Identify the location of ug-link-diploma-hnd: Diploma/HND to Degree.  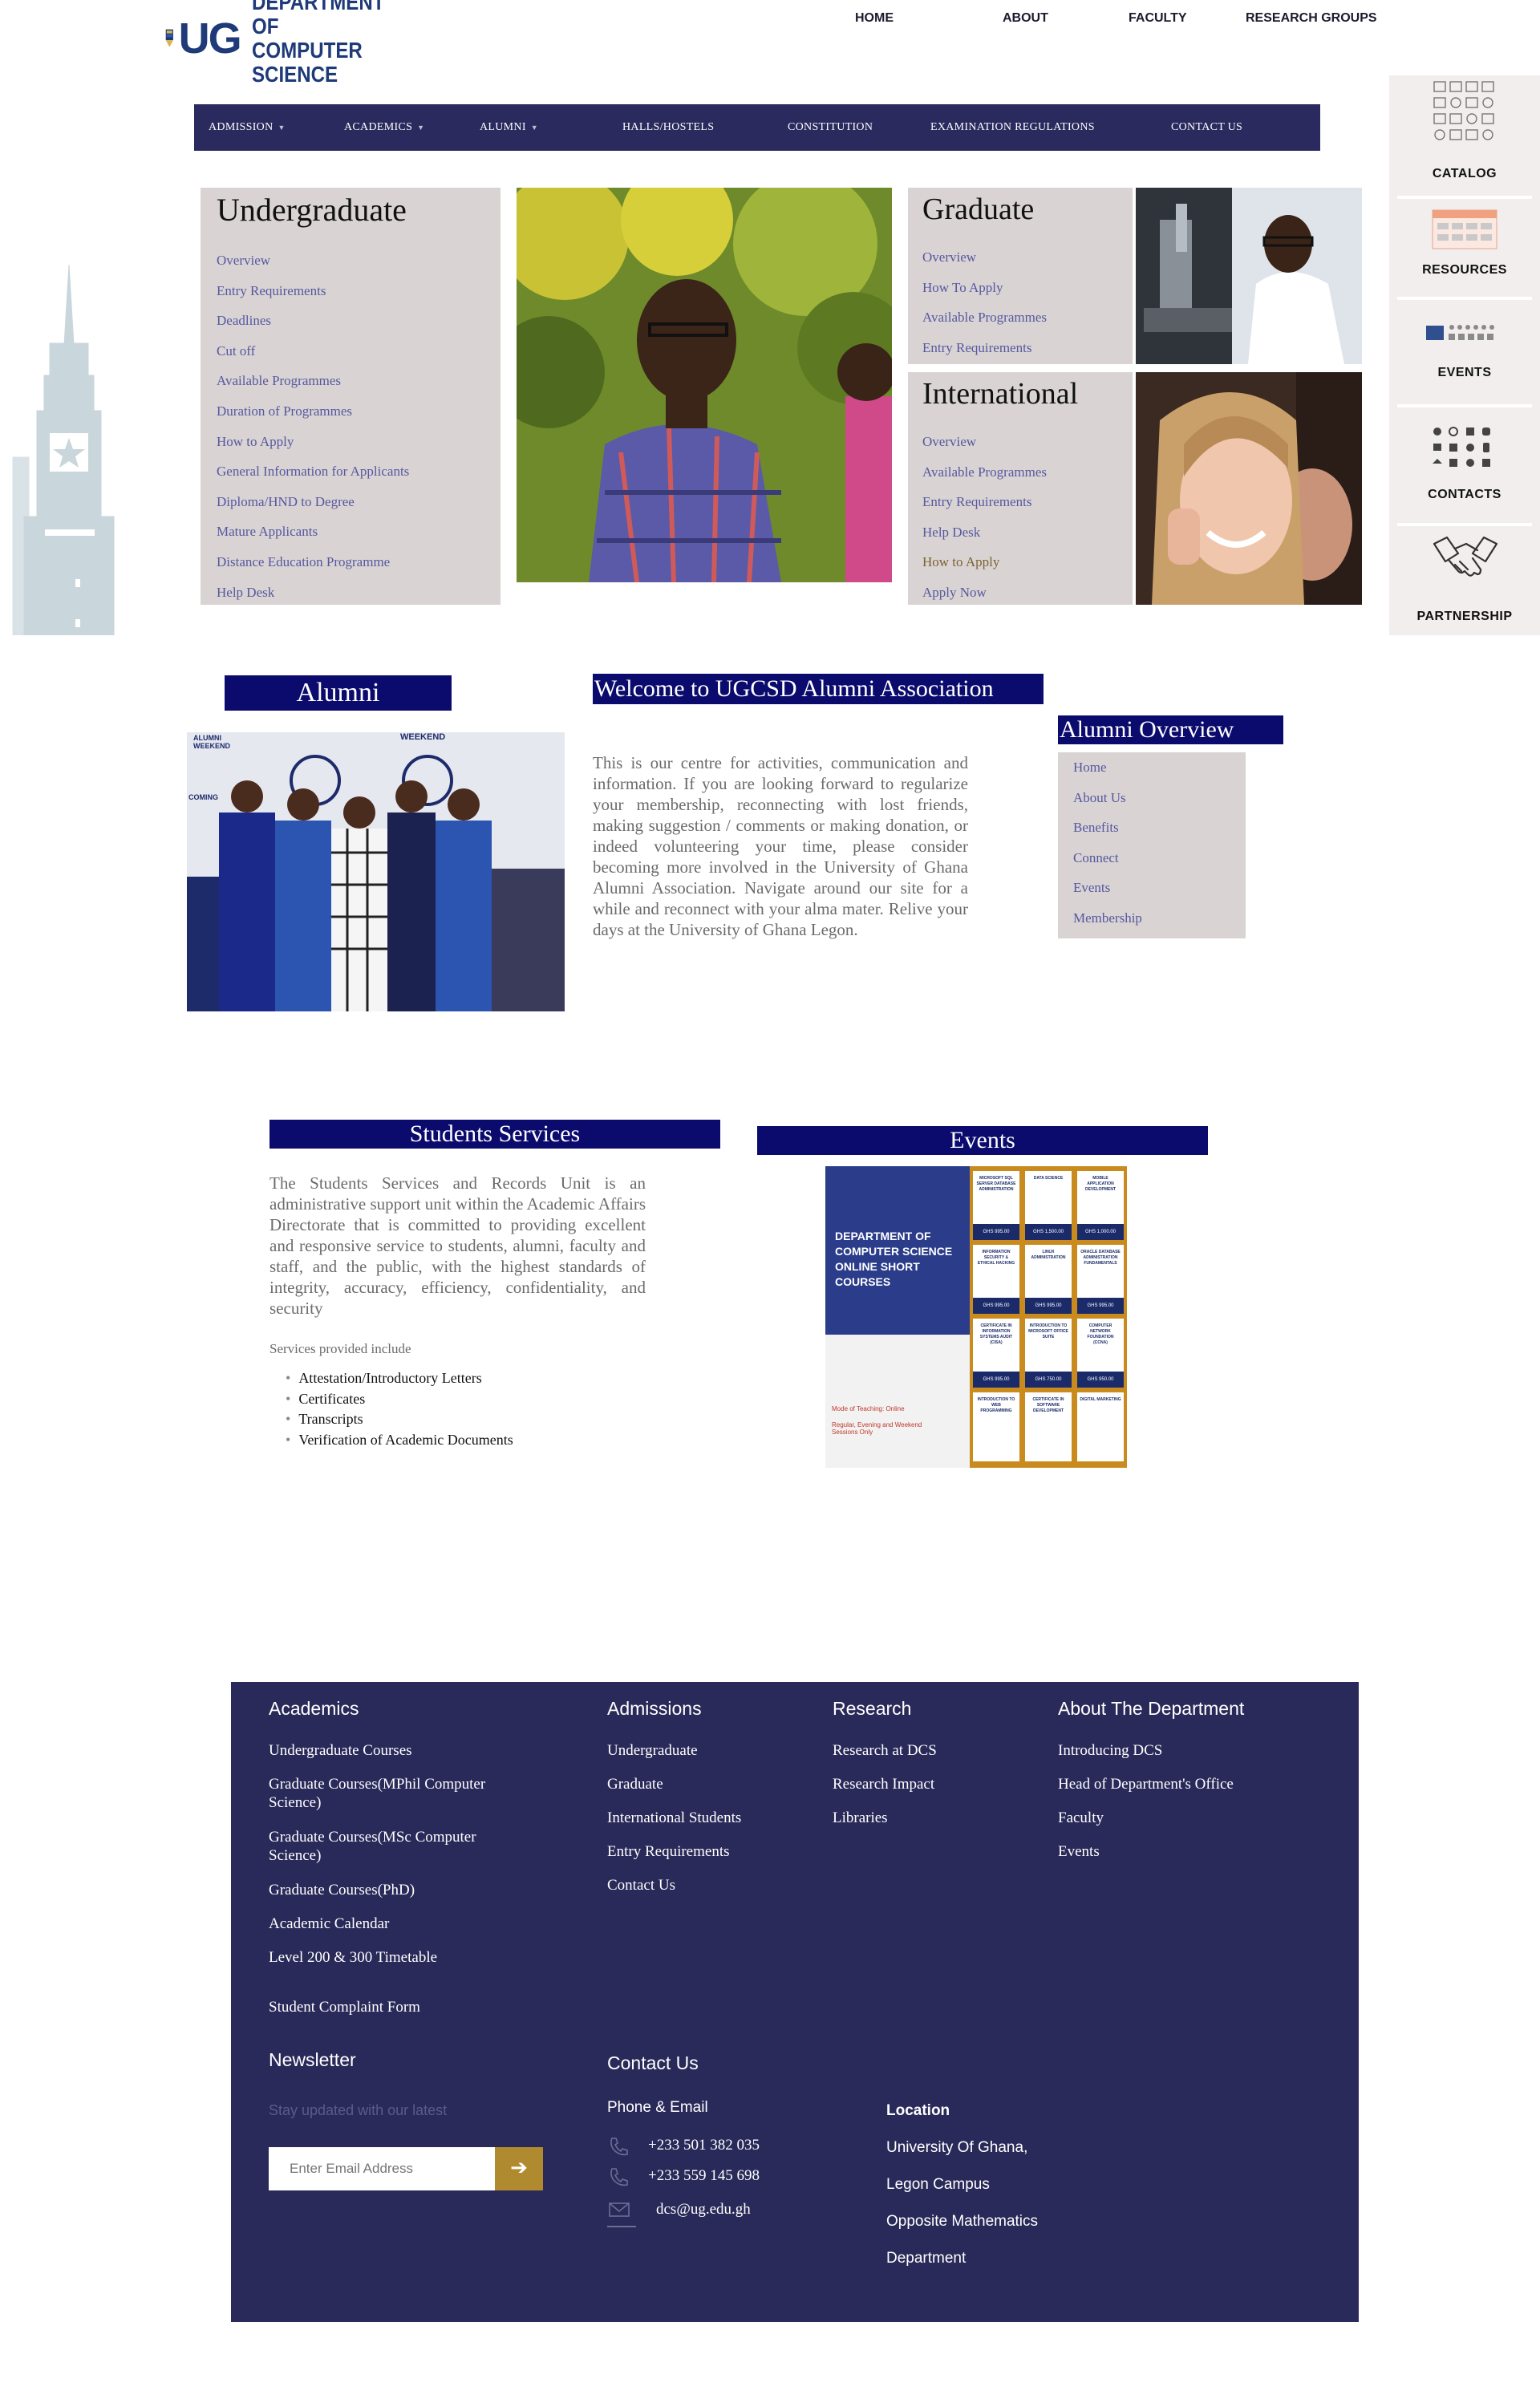
(313, 502).